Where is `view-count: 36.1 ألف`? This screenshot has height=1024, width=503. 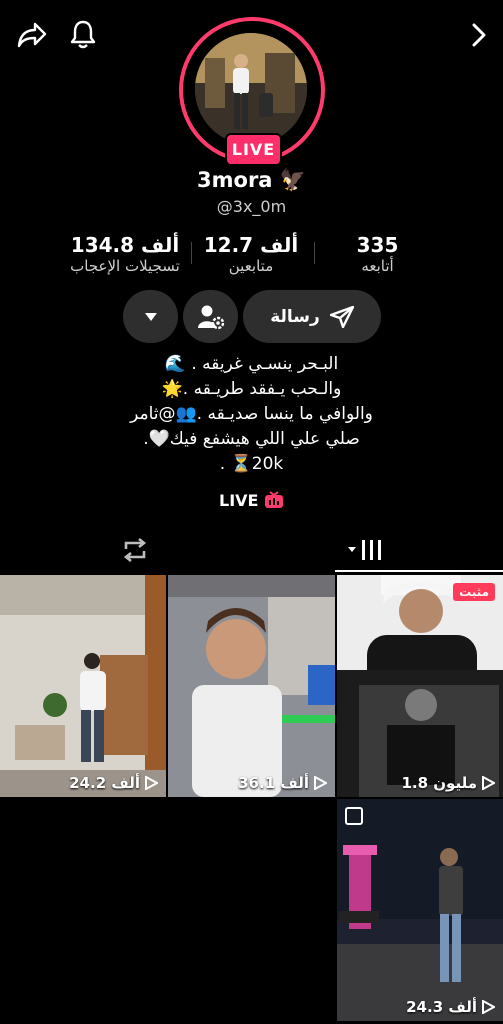 view-count: 36.1 ألف is located at coordinates (282, 783).